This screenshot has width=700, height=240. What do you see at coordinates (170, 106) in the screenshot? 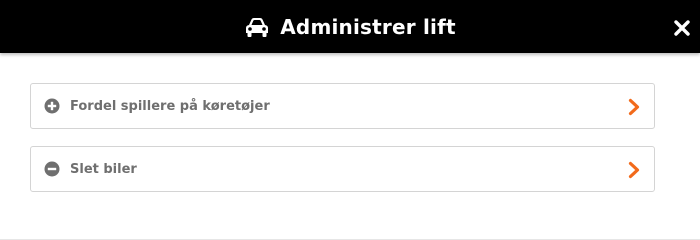
I see `option-label: Fordel spillere på køretøjer` at bounding box center [170, 106].